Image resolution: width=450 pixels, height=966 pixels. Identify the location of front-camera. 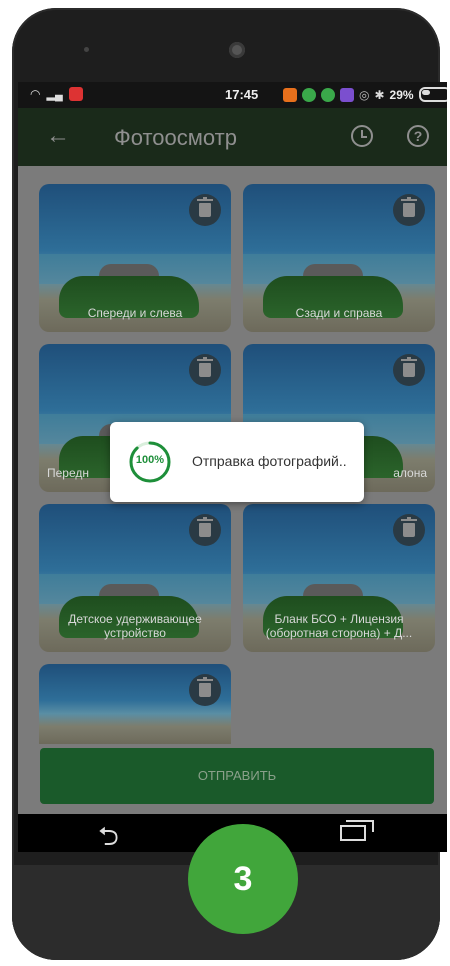
(237, 50).